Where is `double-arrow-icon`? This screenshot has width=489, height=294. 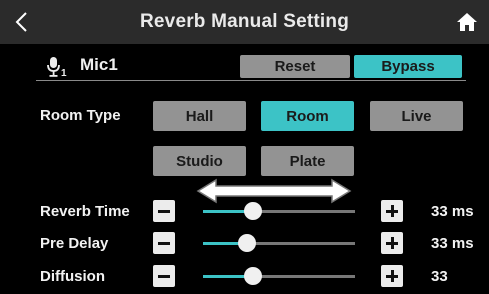
double-arrow-icon is located at coordinates (274, 191).